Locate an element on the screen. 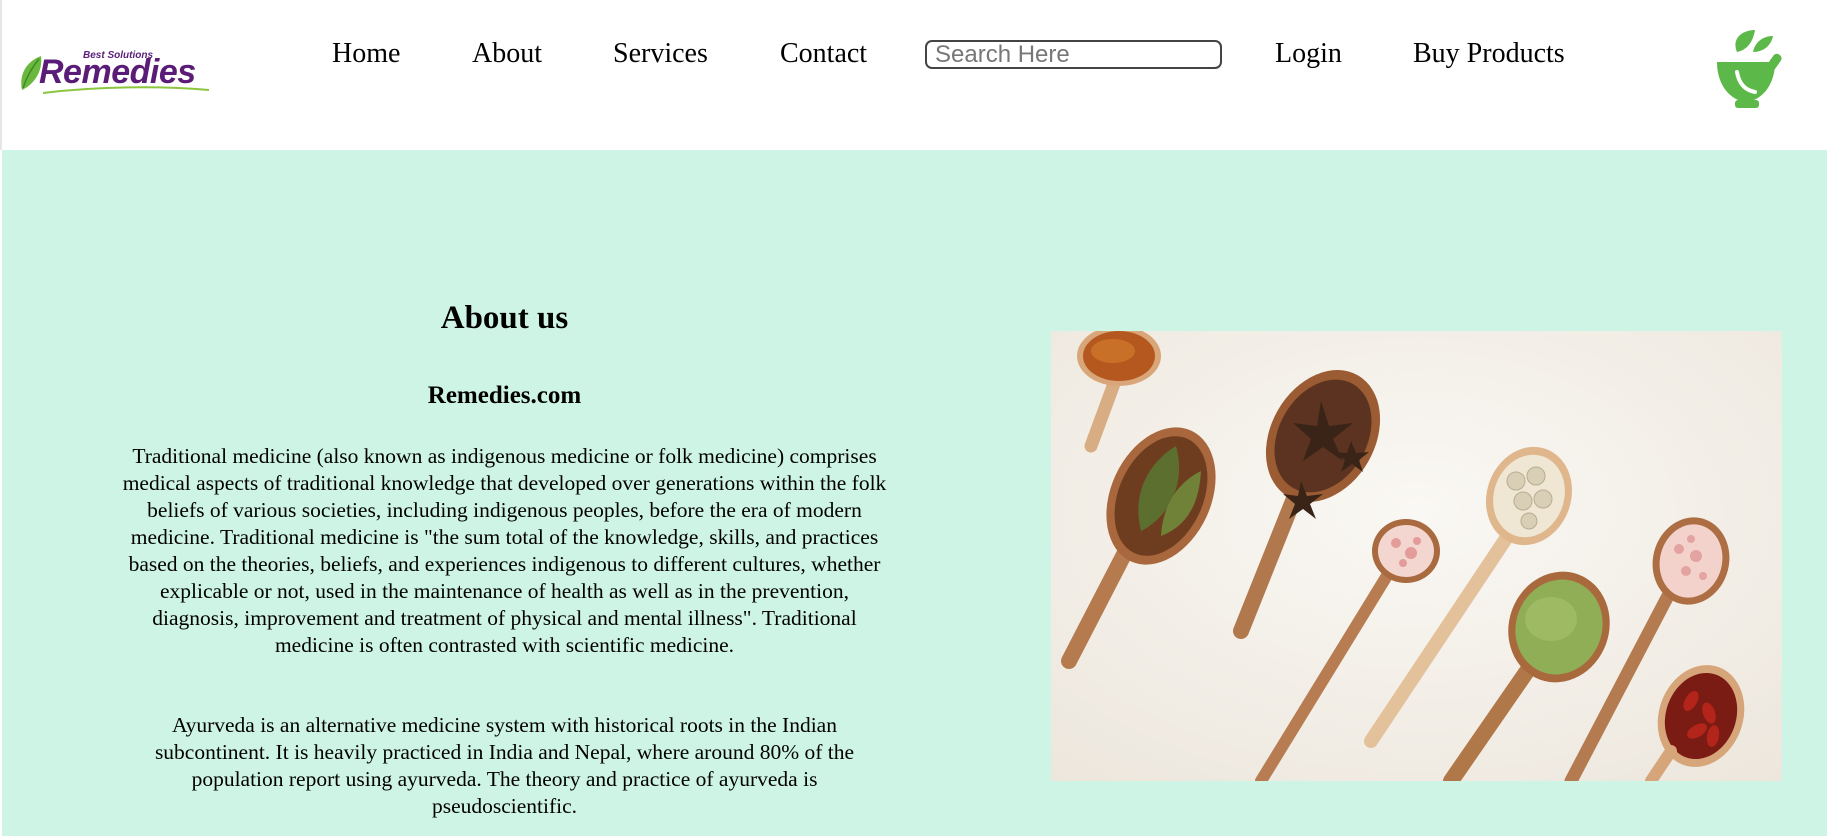 This screenshot has width=1827, height=836. nav-buy-products: Buy Products is located at coordinates (1489, 54).